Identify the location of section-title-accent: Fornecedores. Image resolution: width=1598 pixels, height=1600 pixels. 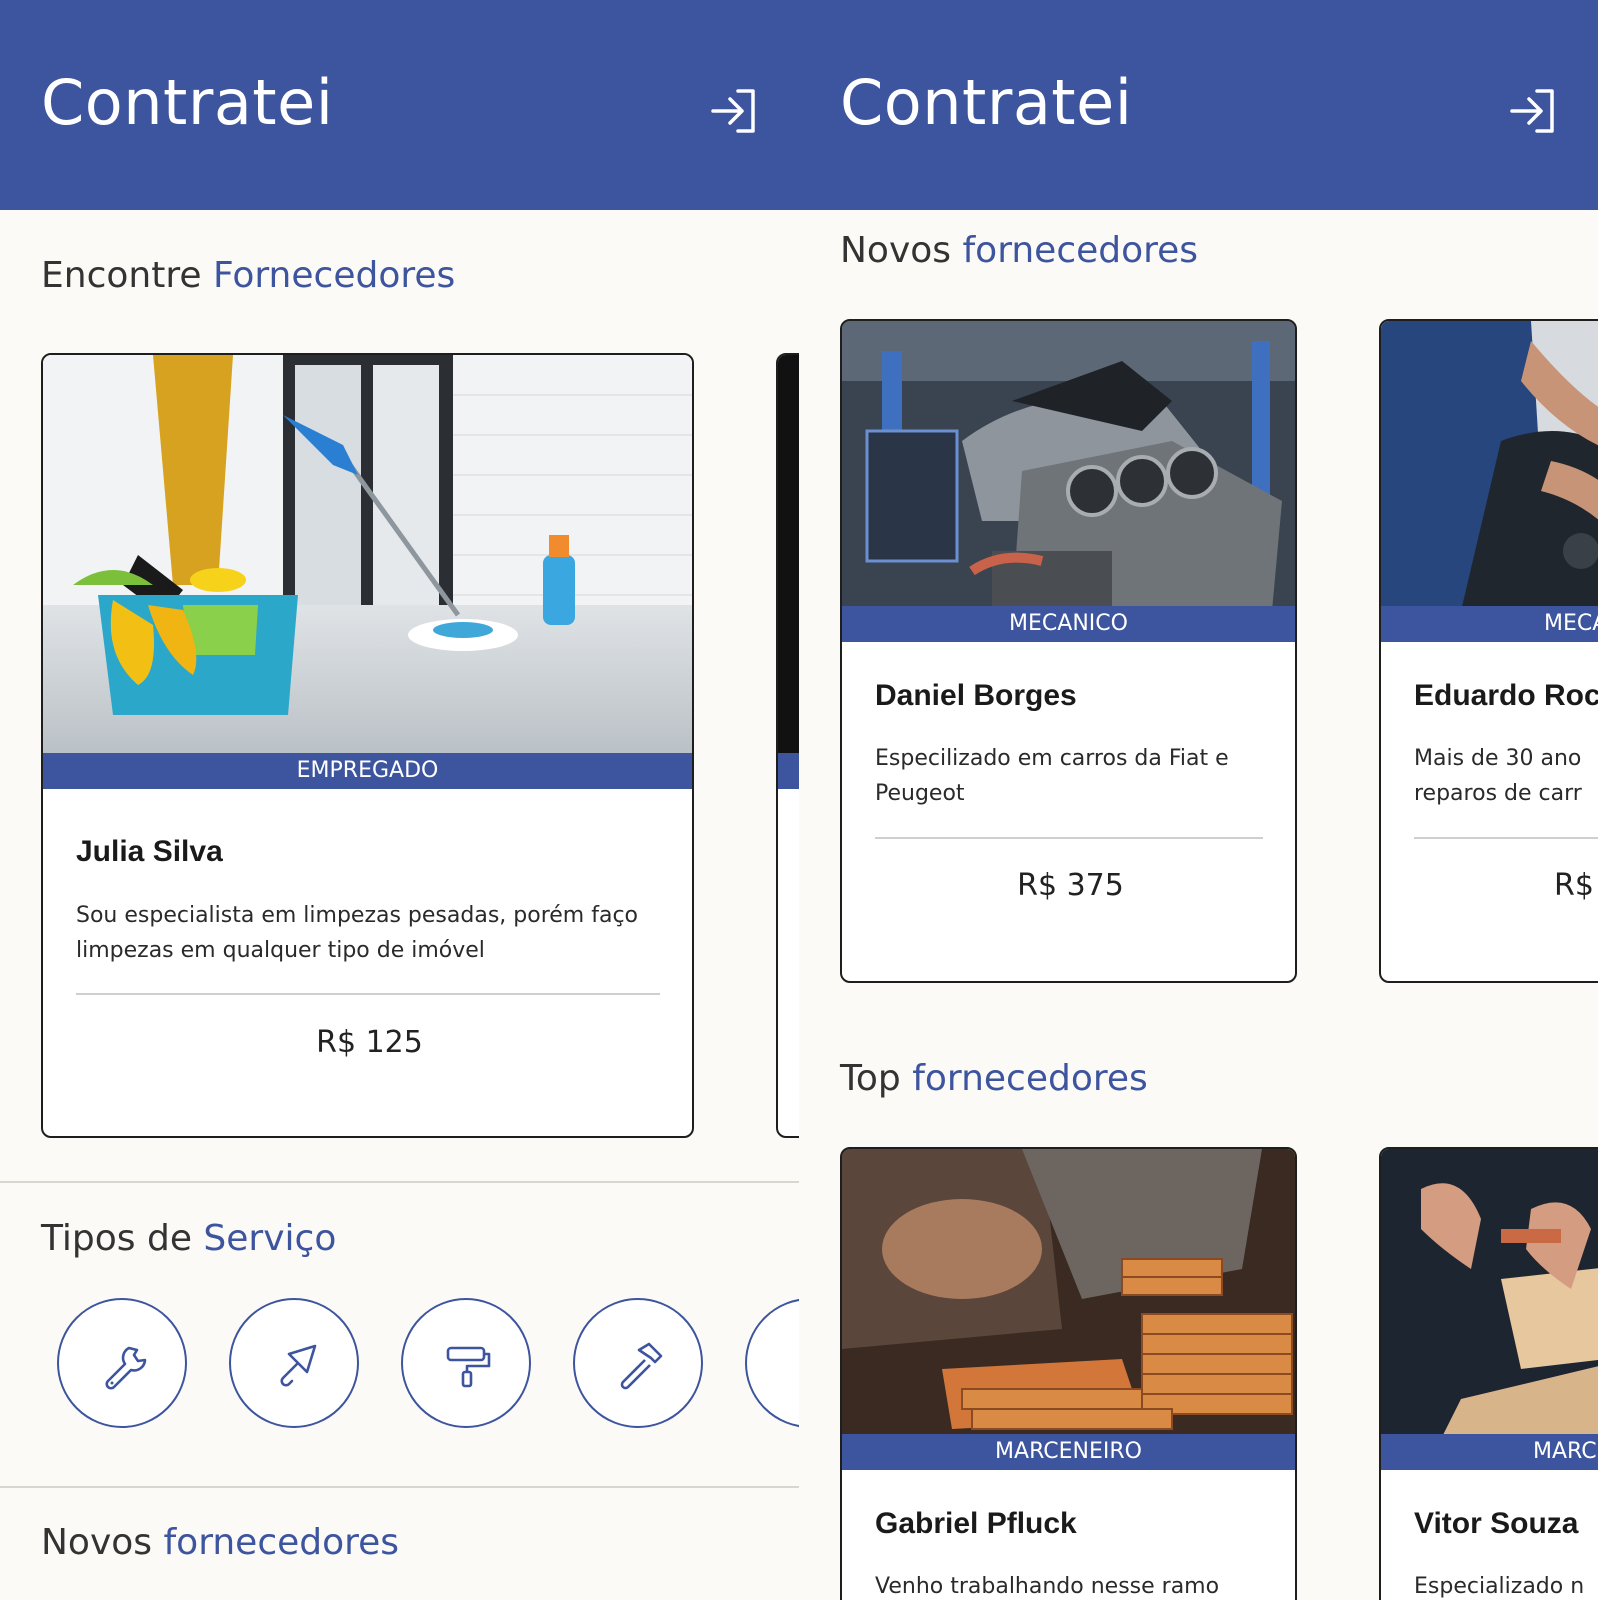
(334, 275).